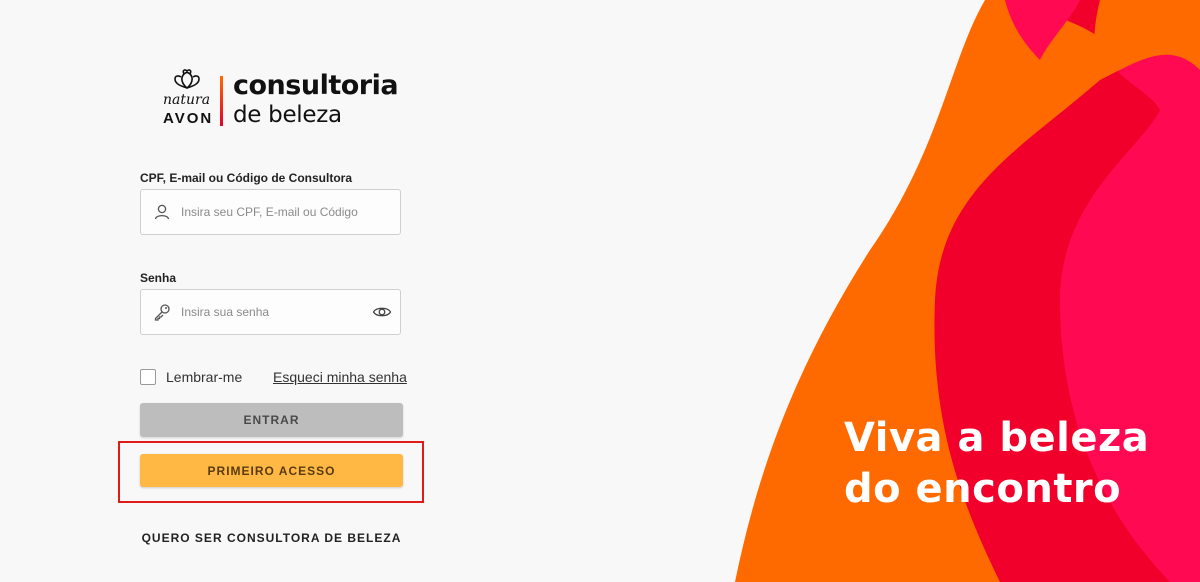  I want to click on login-field-label: CPF, E-mail ou Código de Consultora, so click(246, 178).